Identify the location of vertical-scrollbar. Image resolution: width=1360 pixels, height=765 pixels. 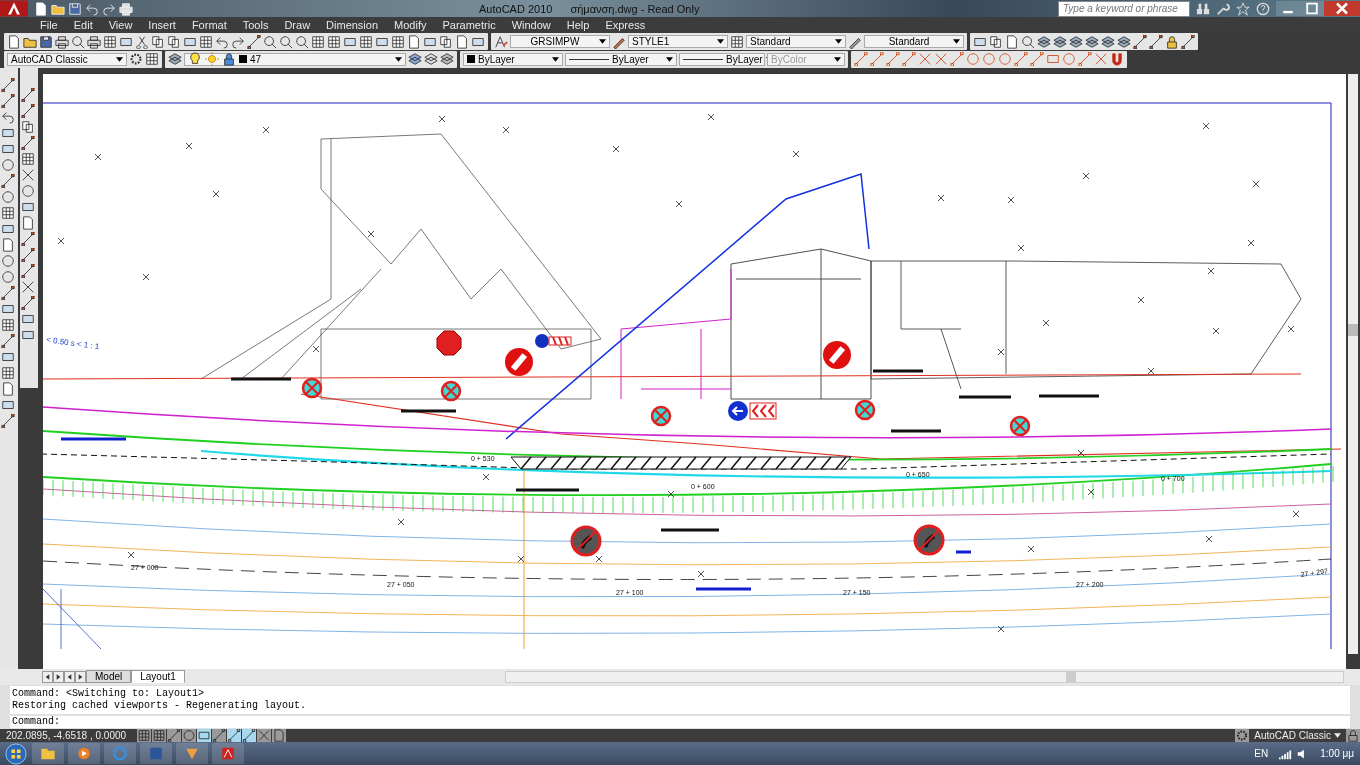
(1353, 364).